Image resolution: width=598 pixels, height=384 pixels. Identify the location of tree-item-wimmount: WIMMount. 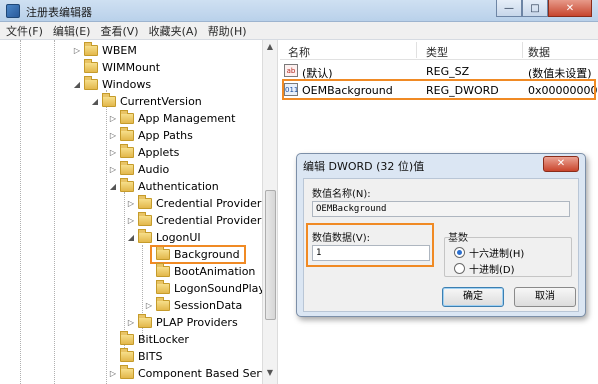
(116, 67).